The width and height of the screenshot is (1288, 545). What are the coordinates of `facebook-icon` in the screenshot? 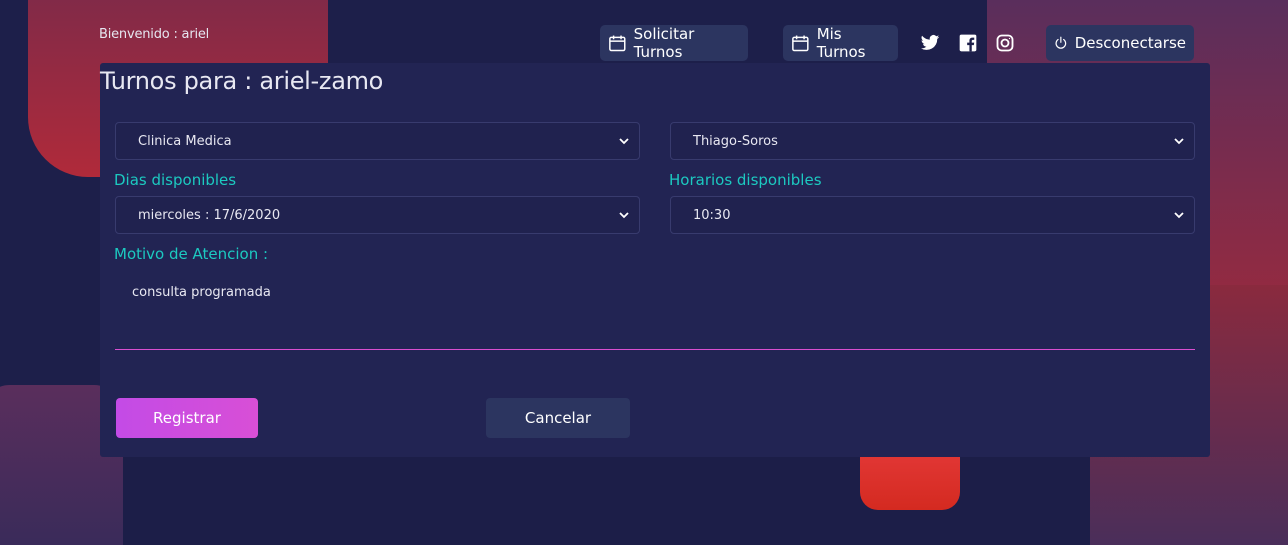 It's located at (968, 43).